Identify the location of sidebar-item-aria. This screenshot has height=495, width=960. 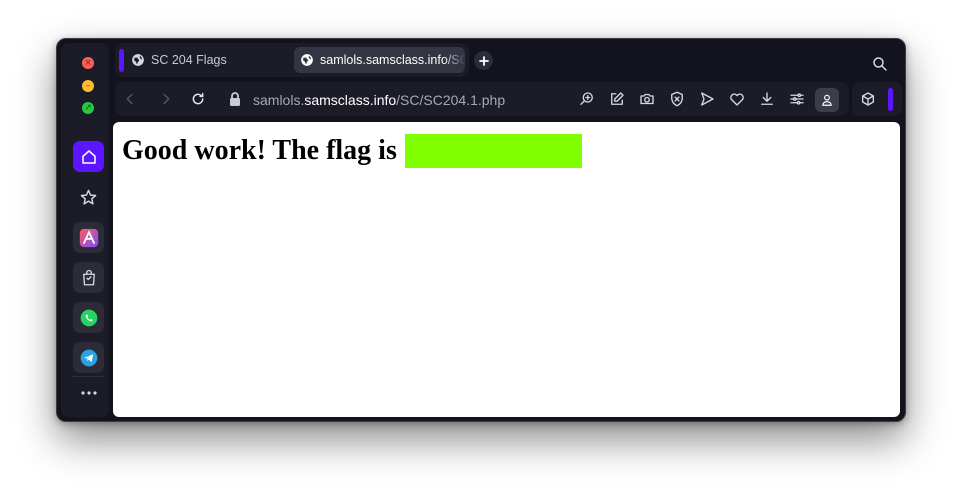
(88, 237).